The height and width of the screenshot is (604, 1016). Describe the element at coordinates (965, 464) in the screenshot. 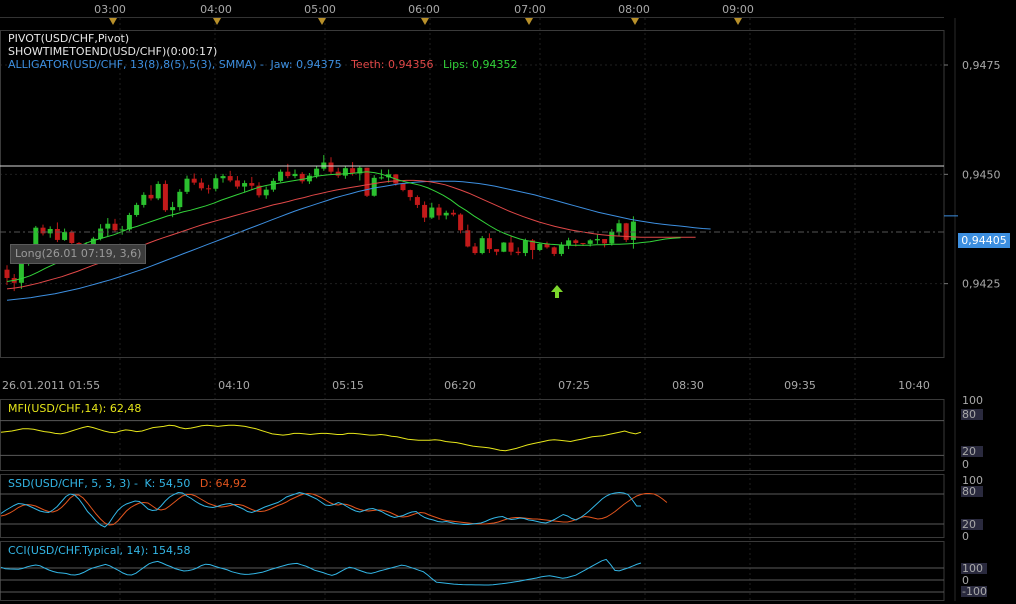

I see `mfi-tick-label: 0` at that location.